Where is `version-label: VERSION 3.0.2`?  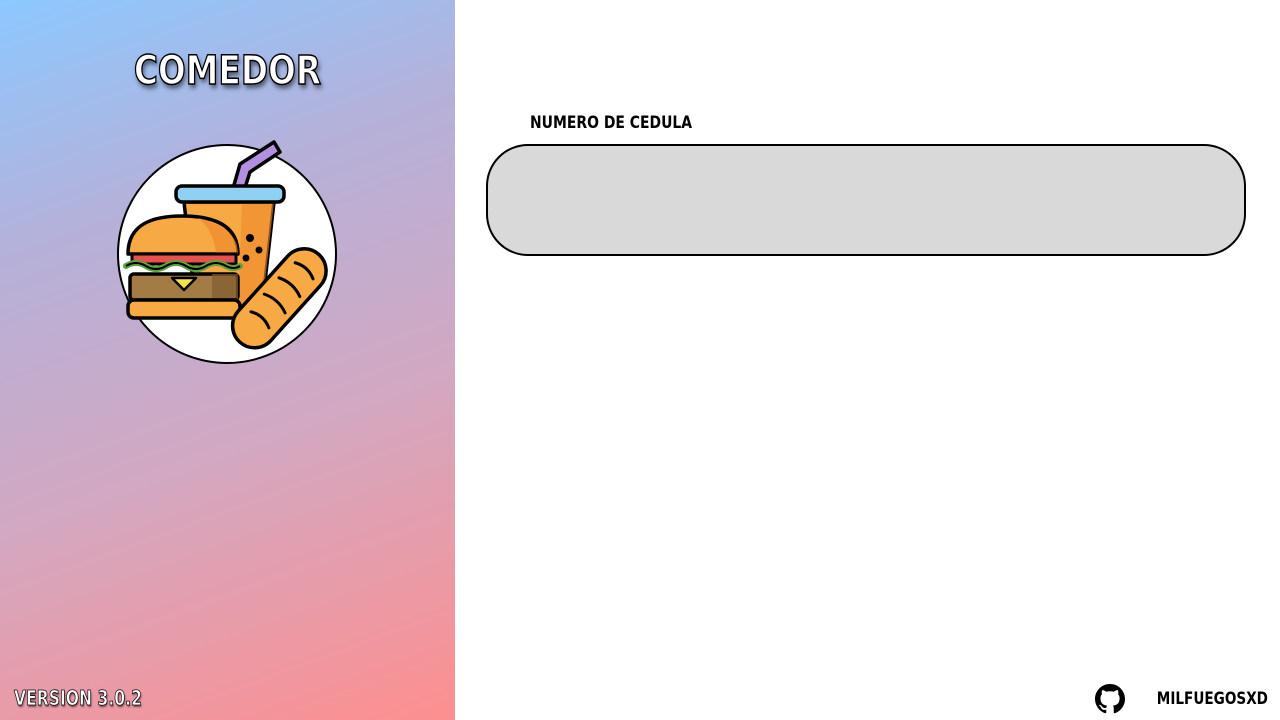 version-label: VERSION 3.0.2 is located at coordinates (78, 698).